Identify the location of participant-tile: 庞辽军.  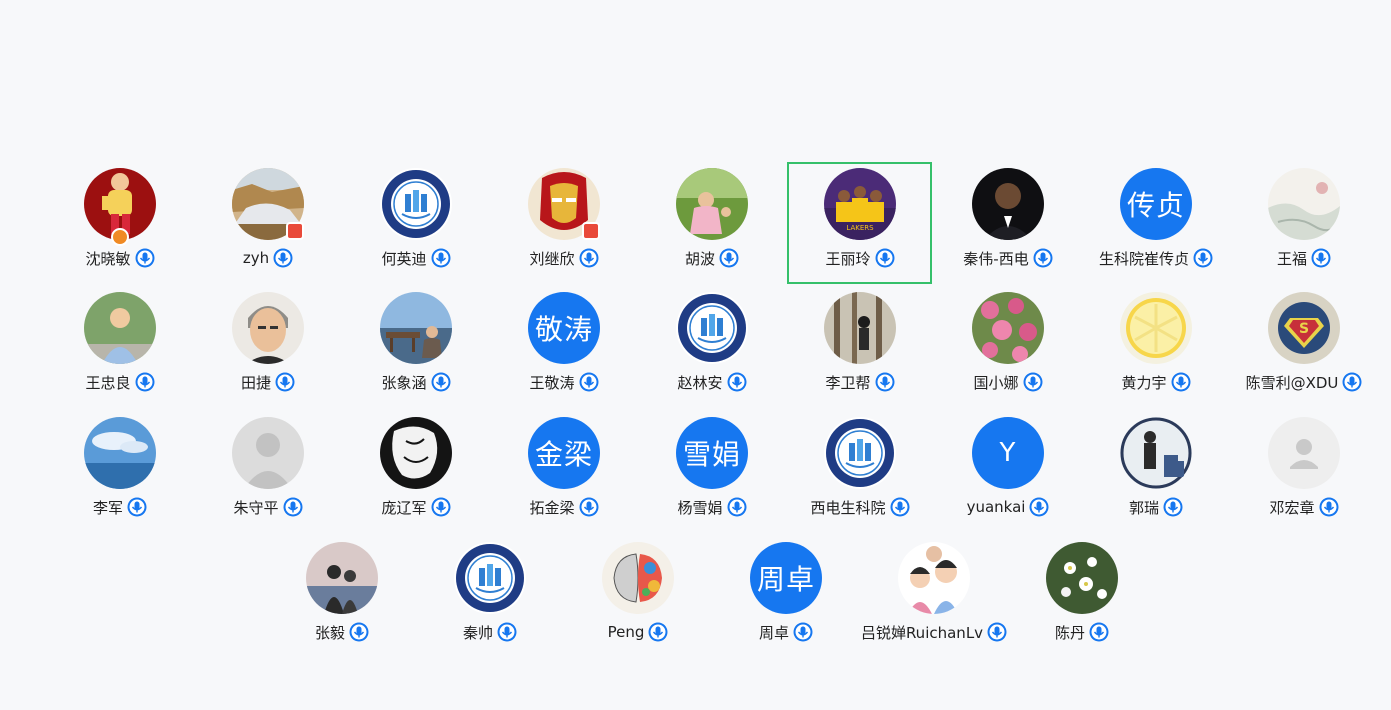
(416, 472).